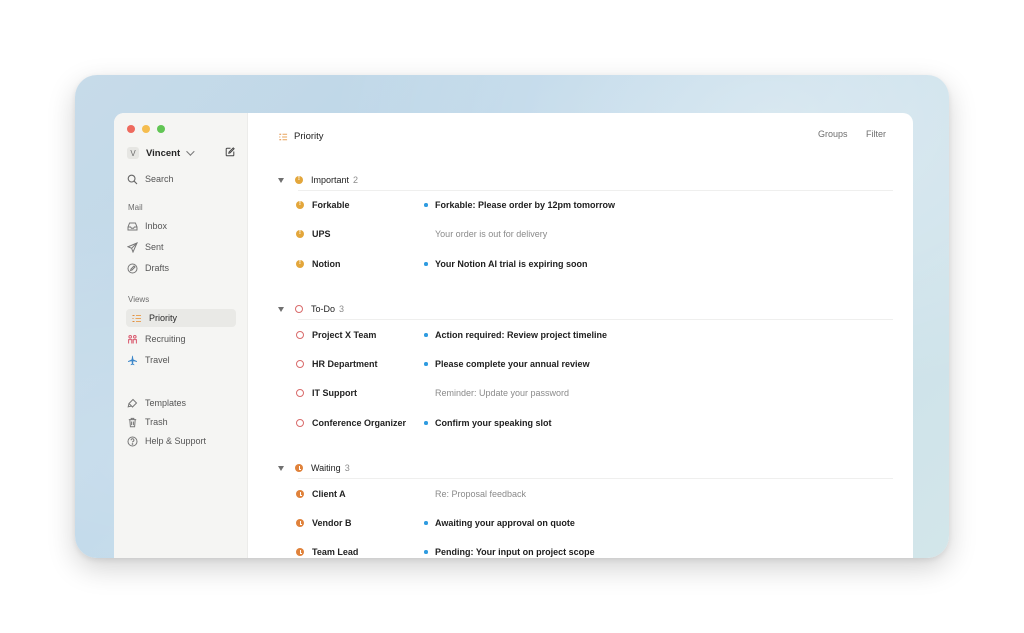  Describe the element at coordinates (502, 393) in the screenshot. I see `message-subject: Reminder: Update your password` at that location.